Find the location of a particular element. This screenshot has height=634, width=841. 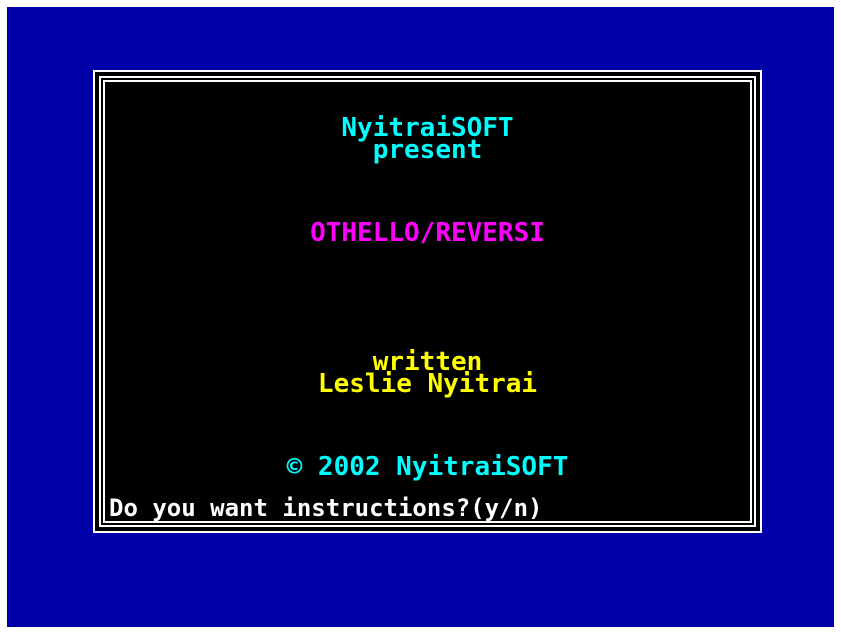

author-name: Leslie Nyitrai is located at coordinates (427, 384).